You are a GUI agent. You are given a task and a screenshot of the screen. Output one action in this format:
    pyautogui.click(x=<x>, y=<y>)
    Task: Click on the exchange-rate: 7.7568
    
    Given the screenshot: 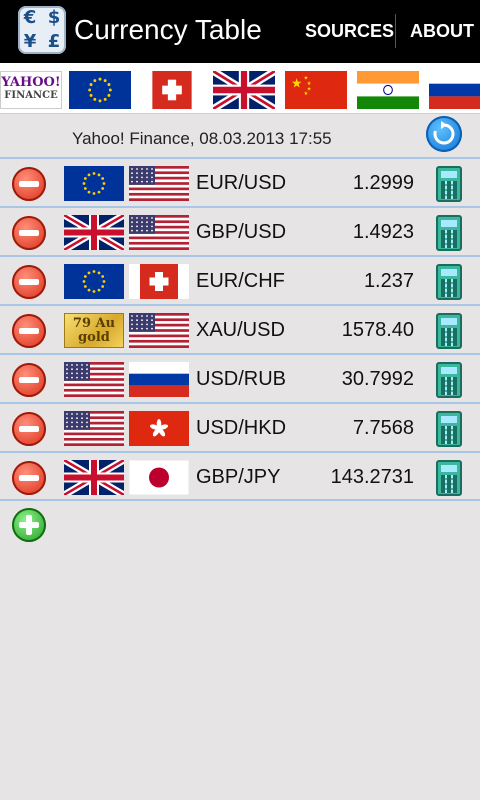 What is the action you would take?
    pyautogui.click(x=383, y=428)
    